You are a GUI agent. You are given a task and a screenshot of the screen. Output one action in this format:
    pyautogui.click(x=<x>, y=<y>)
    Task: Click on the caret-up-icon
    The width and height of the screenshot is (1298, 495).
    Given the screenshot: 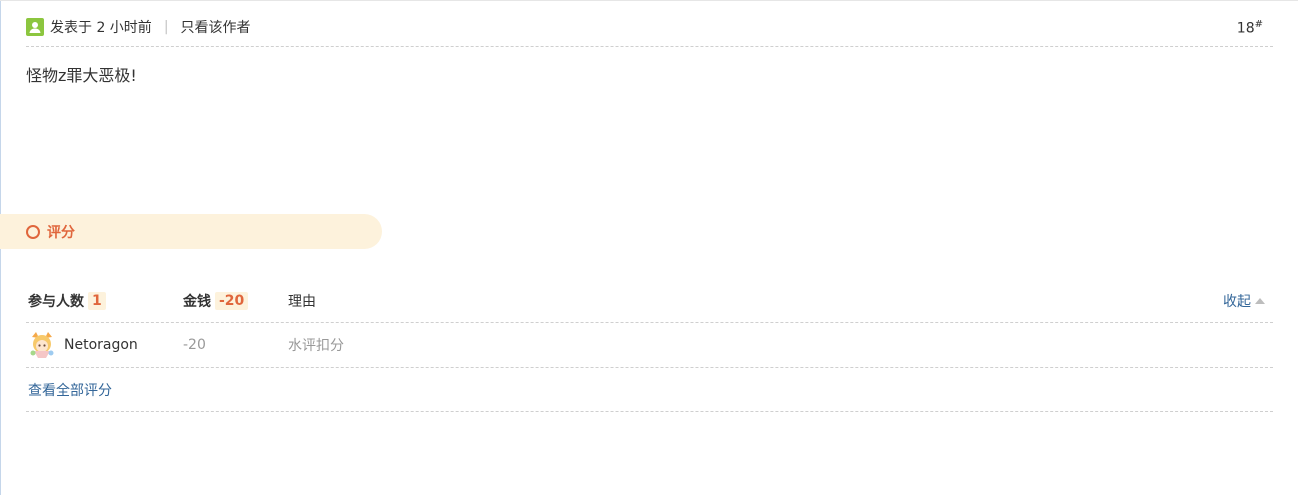 What is the action you would take?
    pyautogui.click(x=1260, y=301)
    